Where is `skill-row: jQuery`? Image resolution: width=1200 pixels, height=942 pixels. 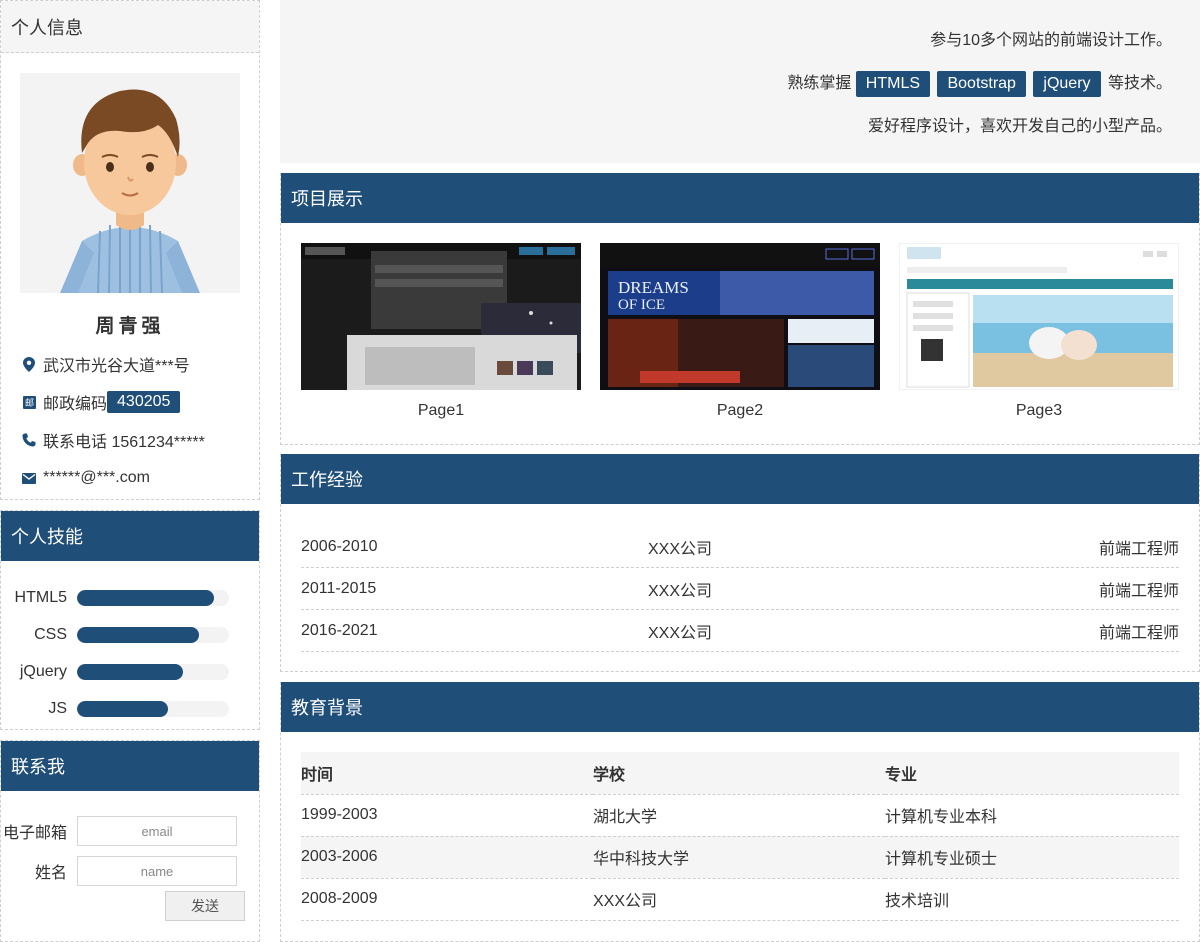 skill-row: jQuery is located at coordinates (130, 671).